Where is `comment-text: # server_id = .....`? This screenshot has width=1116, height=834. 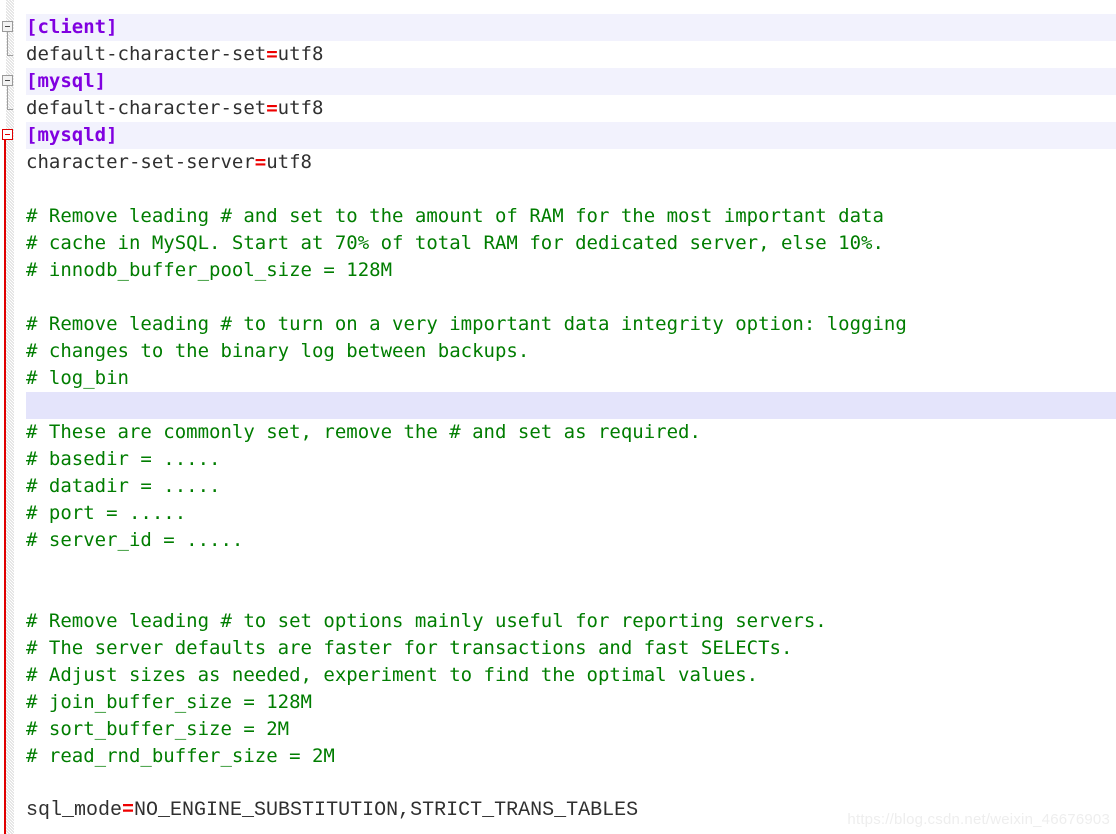
comment-text: # server_id = ..... is located at coordinates (135, 540).